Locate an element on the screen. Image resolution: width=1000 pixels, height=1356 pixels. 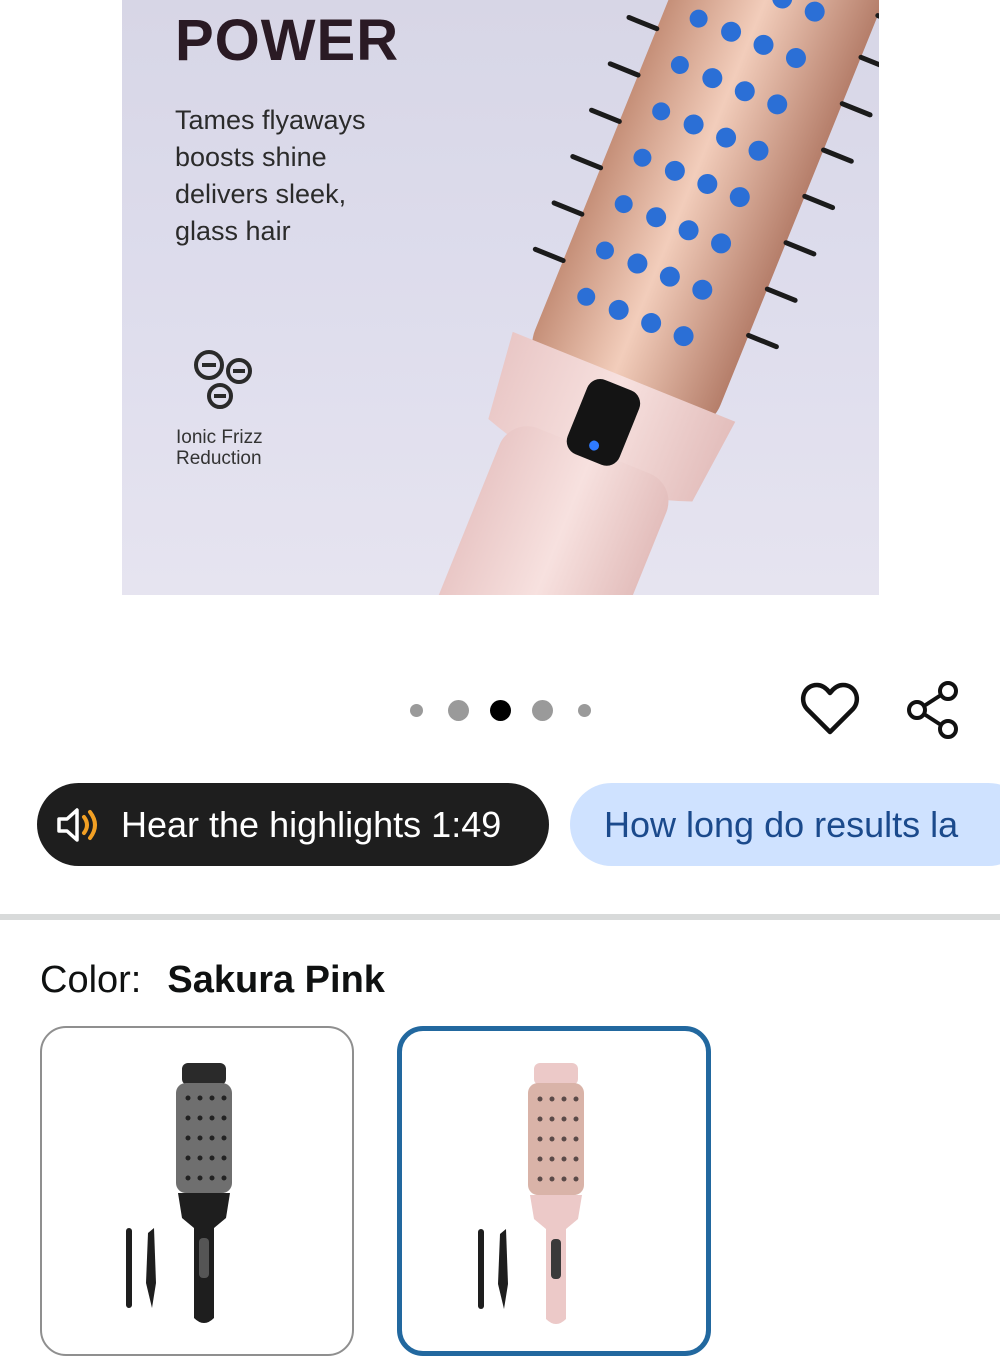
question-chip: How long do results la is located at coordinates (785, 824).